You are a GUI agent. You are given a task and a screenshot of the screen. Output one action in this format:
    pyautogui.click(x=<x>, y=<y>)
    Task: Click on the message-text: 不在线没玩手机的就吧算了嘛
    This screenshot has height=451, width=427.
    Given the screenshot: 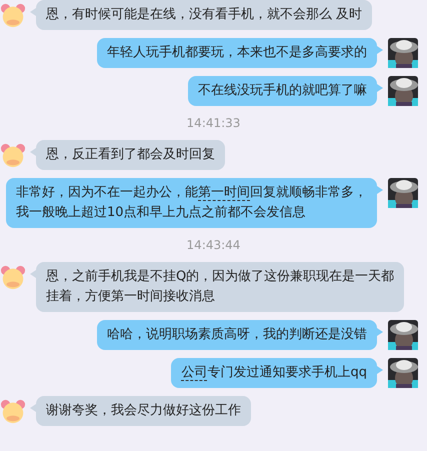 What is the action you would take?
    pyautogui.click(x=282, y=91)
    